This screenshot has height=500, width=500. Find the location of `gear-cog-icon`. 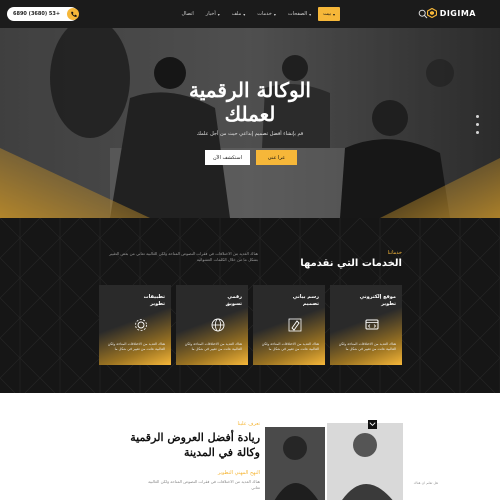

gear-cog-icon is located at coordinates (141, 325).